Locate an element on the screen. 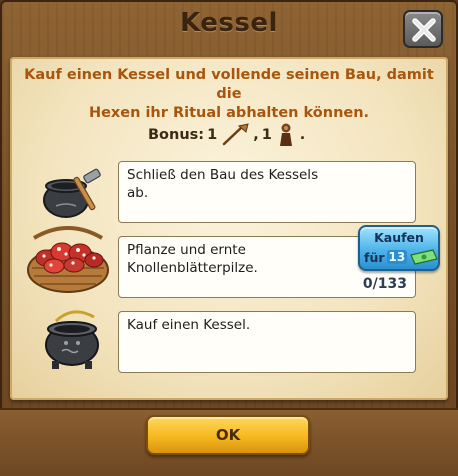  cauldron-icon is located at coordinates (72, 339).